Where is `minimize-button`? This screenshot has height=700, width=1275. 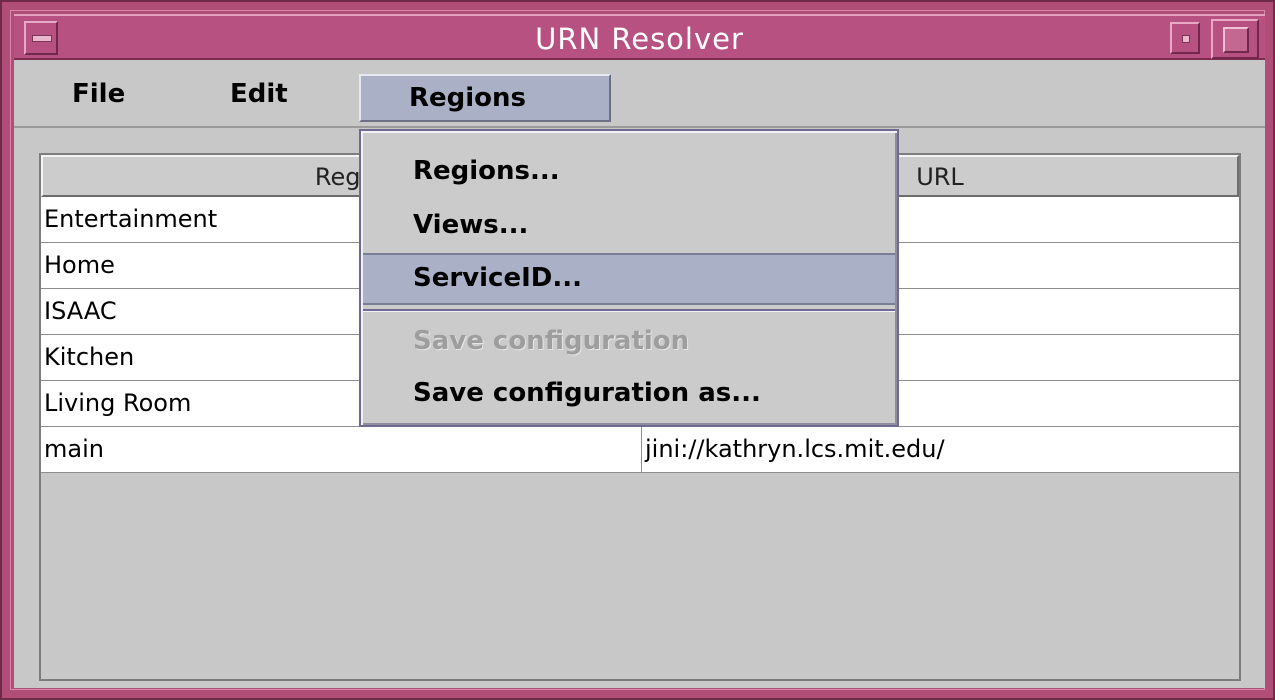
minimize-button is located at coordinates (1185, 38).